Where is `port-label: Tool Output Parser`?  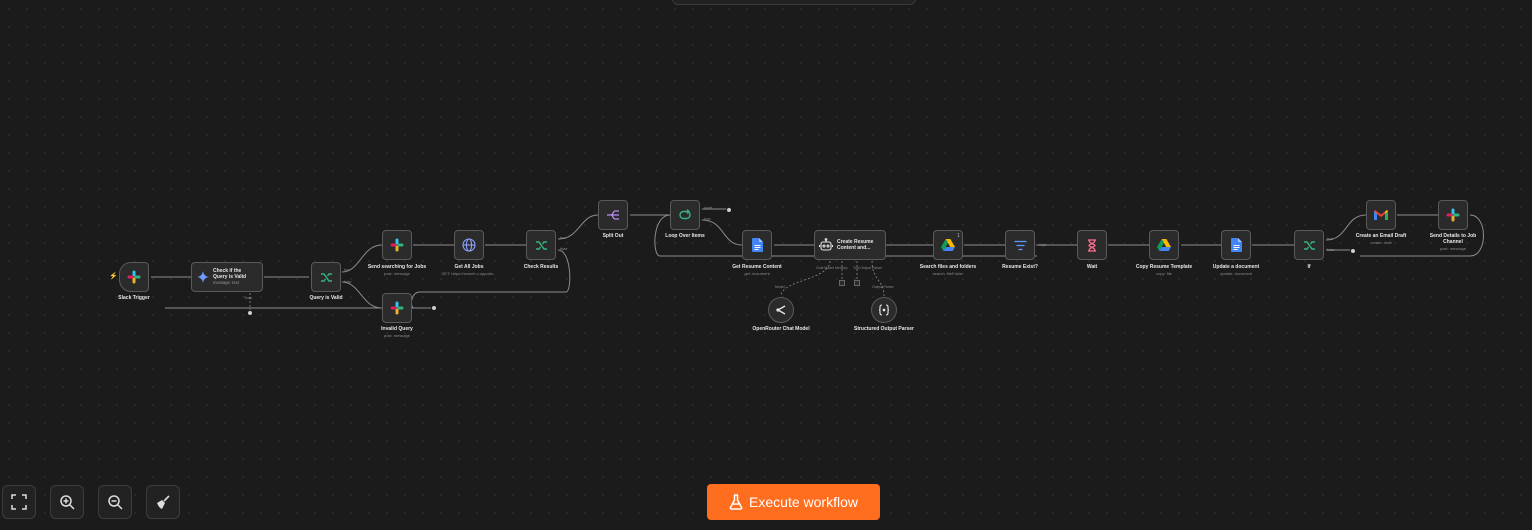 port-label: Tool Output Parser is located at coordinates (868, 268).